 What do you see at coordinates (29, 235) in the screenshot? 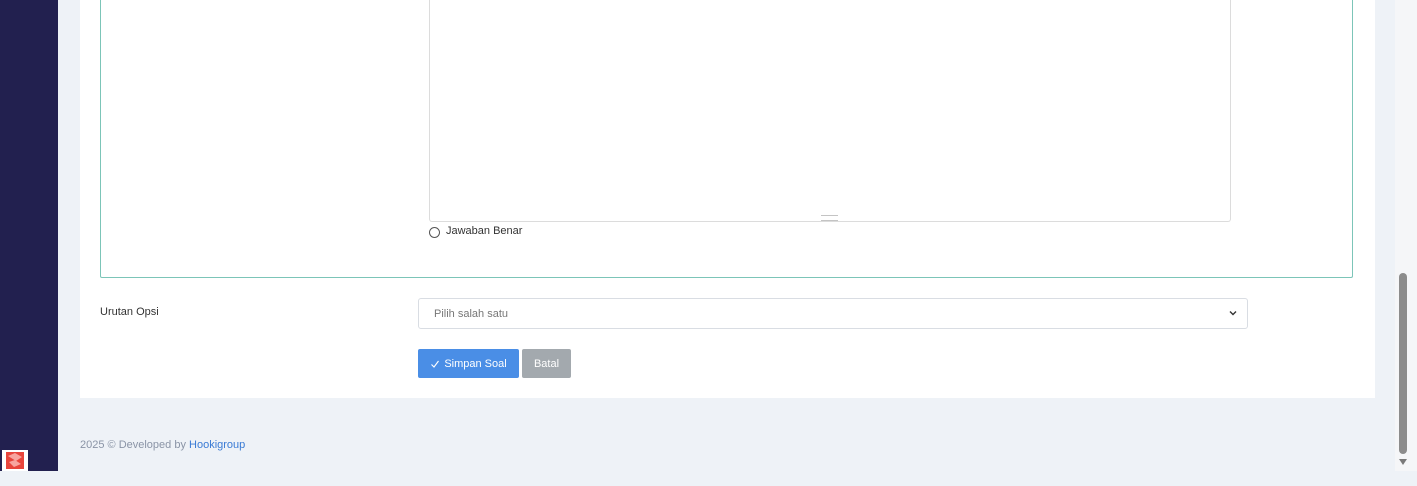
I see `sidebar` at bounding box center [29, 235].